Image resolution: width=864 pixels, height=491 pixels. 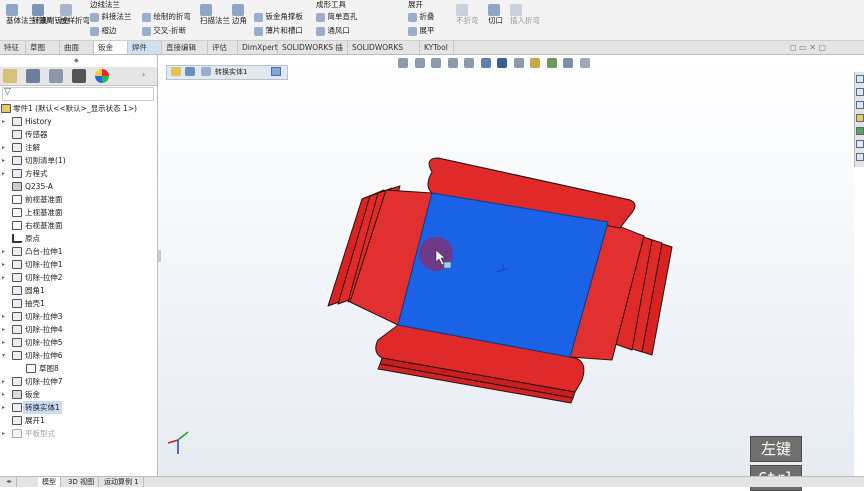 What do you see at coordinates (432, 481) in the screenshot?
I see `bottom-model-tabs: ◂▸ 模型 3D 视图 运动算例 1` at bounding box center [432, 481].